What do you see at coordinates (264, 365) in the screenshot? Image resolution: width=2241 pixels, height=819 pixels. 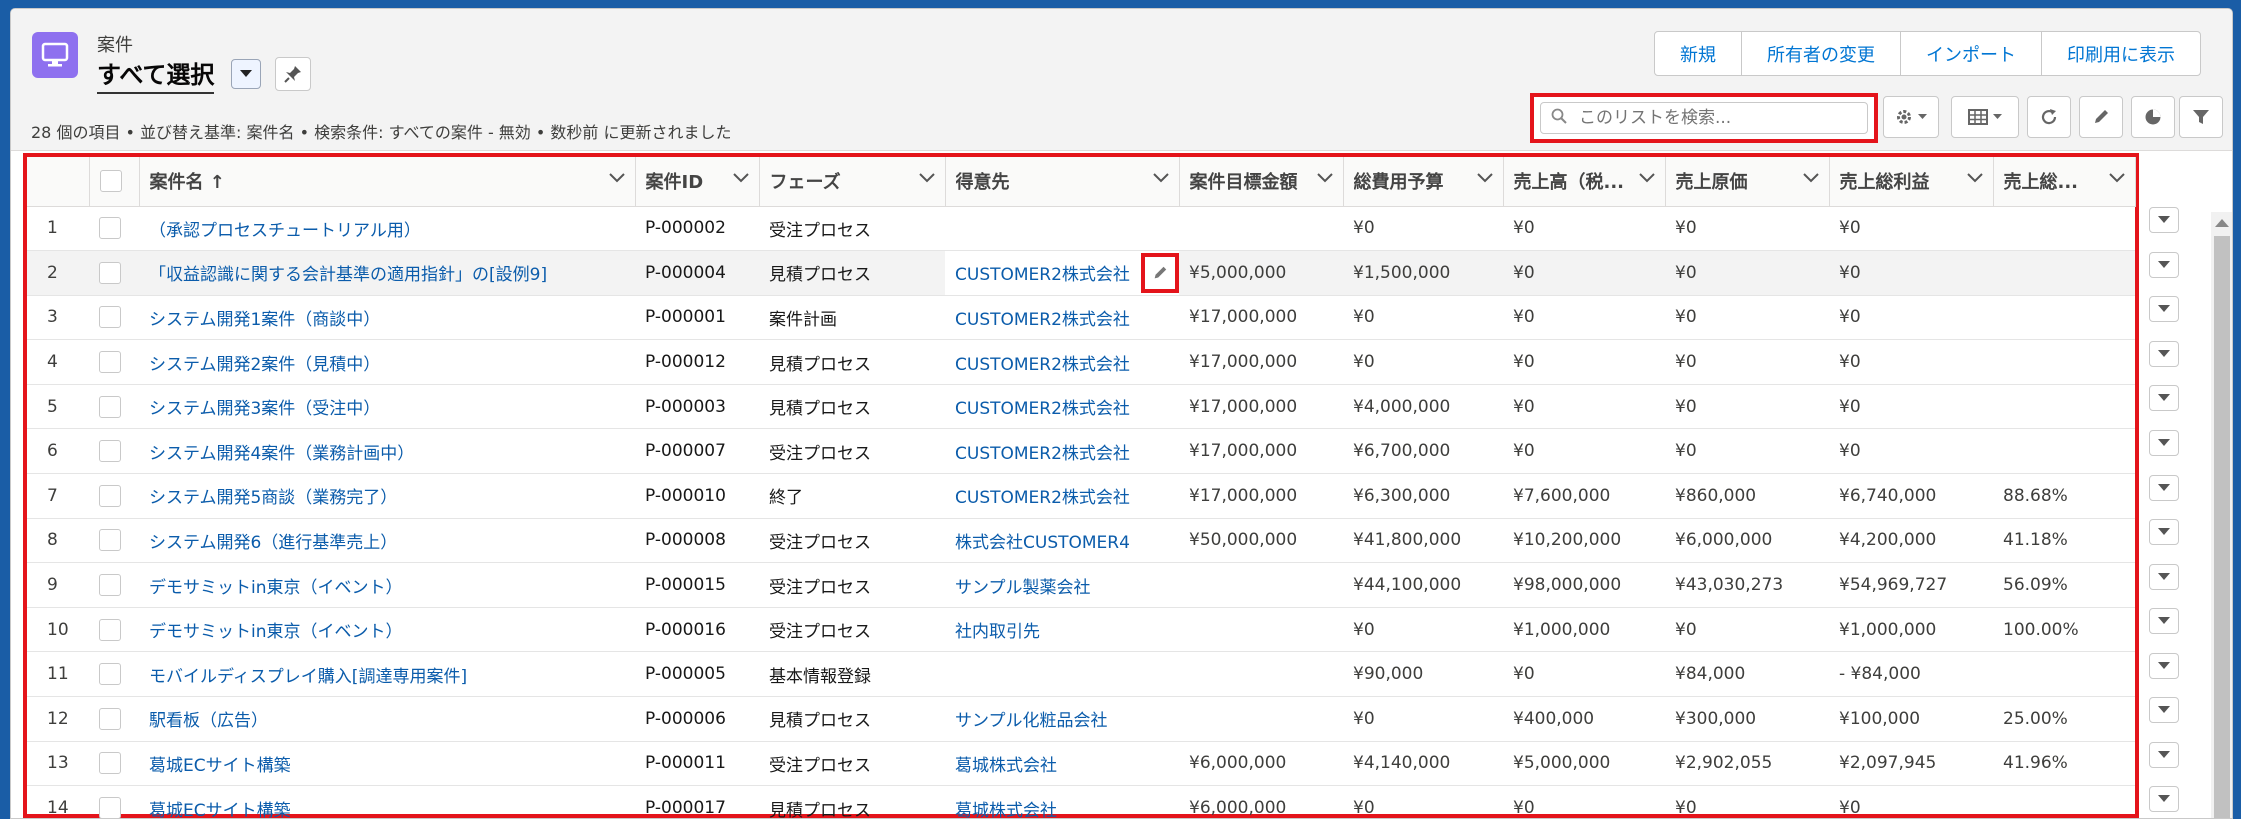 I see `record-link: システム開発2案件（見積中）` at bounding box center [264, 365].